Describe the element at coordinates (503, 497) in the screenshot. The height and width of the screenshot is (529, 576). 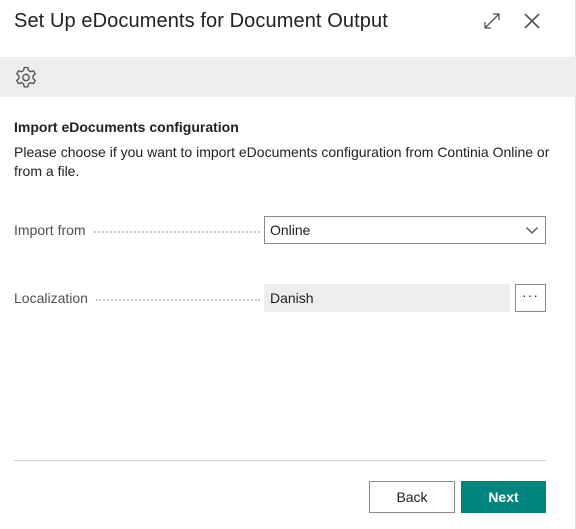
I see `next-button: Next` at that location.